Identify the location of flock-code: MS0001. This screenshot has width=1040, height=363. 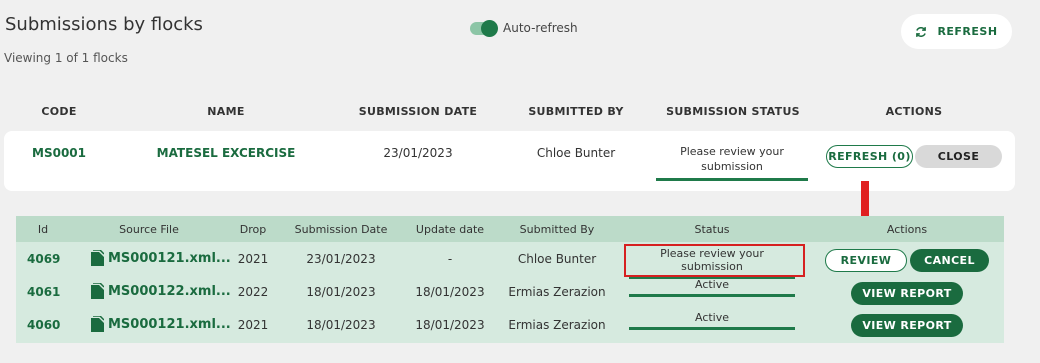
(59, 153).